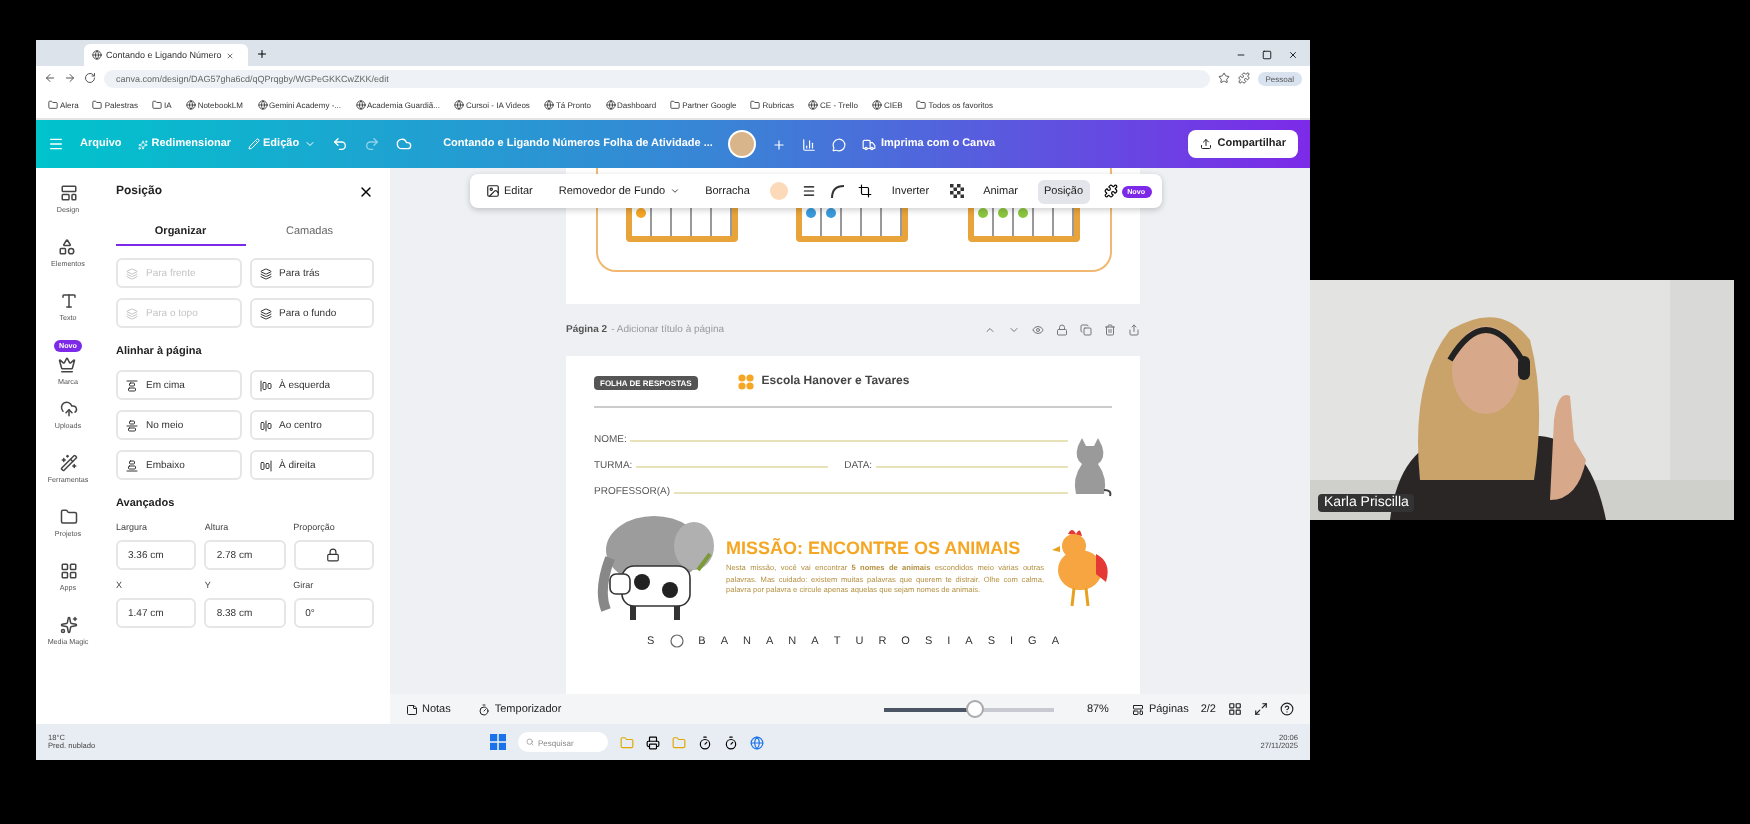  What do you see at coordinates (1038, 330) in the screenshot?
I see `eye-icon` at bounding box center [1038, 330].